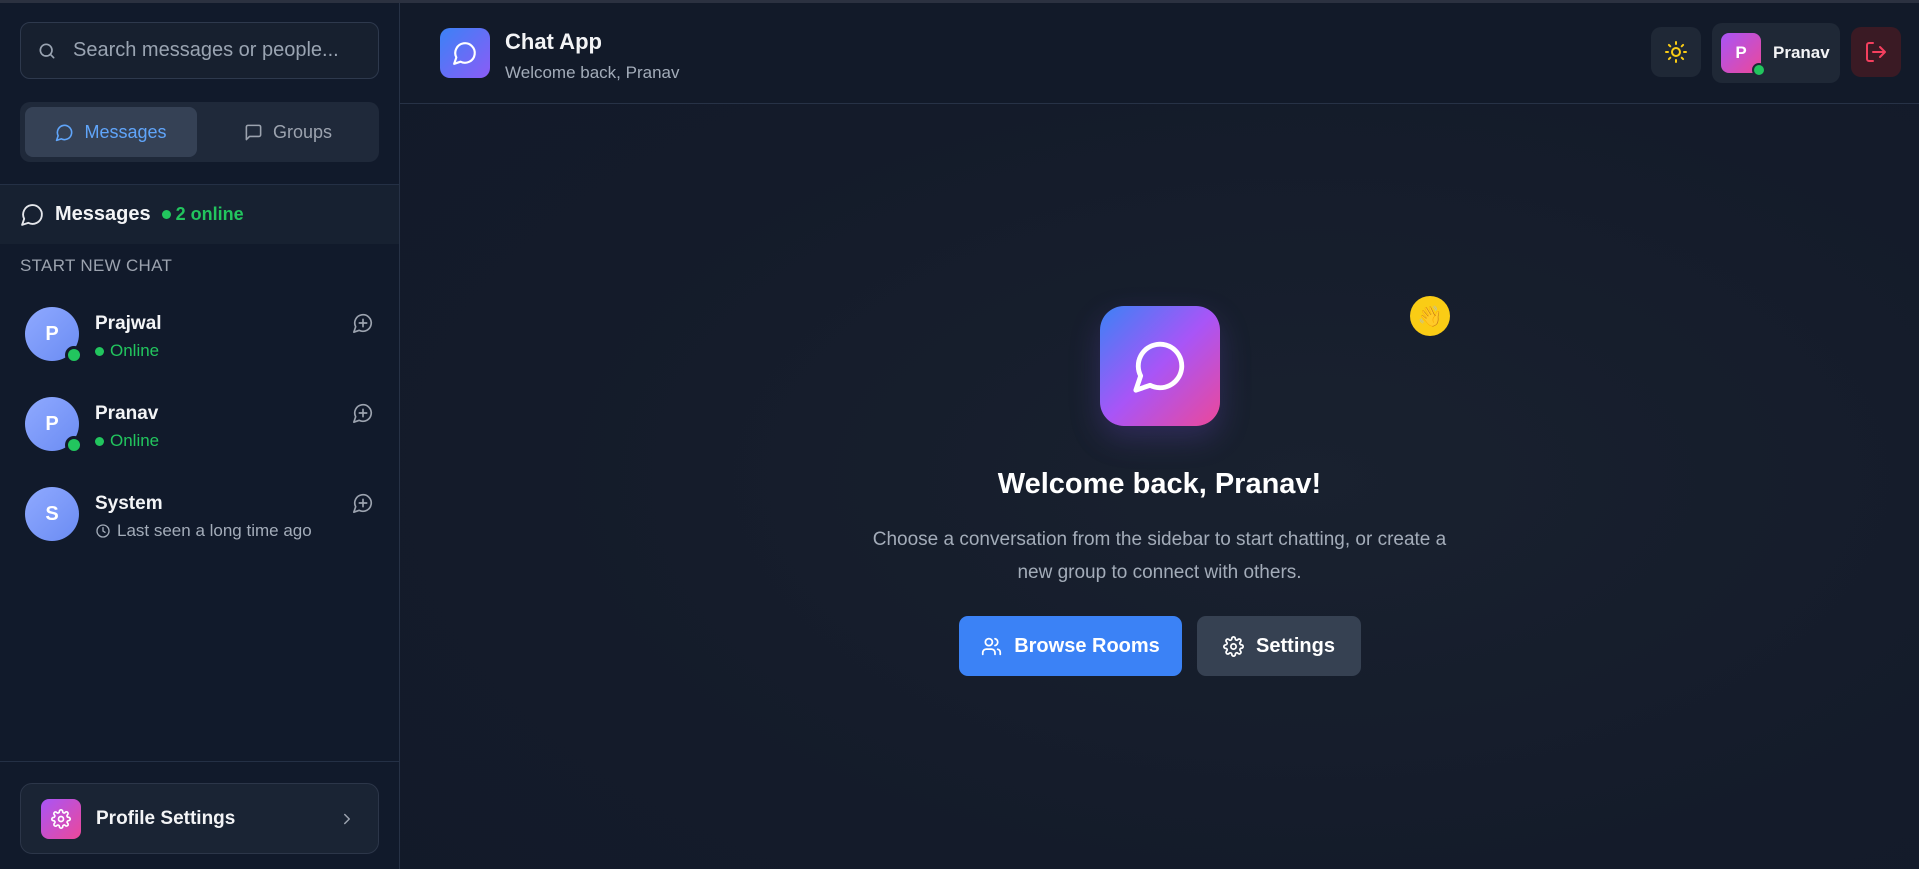 This screenshot has height=869, width=1919. I want to click on app-subtitle: Welcome back, Pranav, so click(592, 72).